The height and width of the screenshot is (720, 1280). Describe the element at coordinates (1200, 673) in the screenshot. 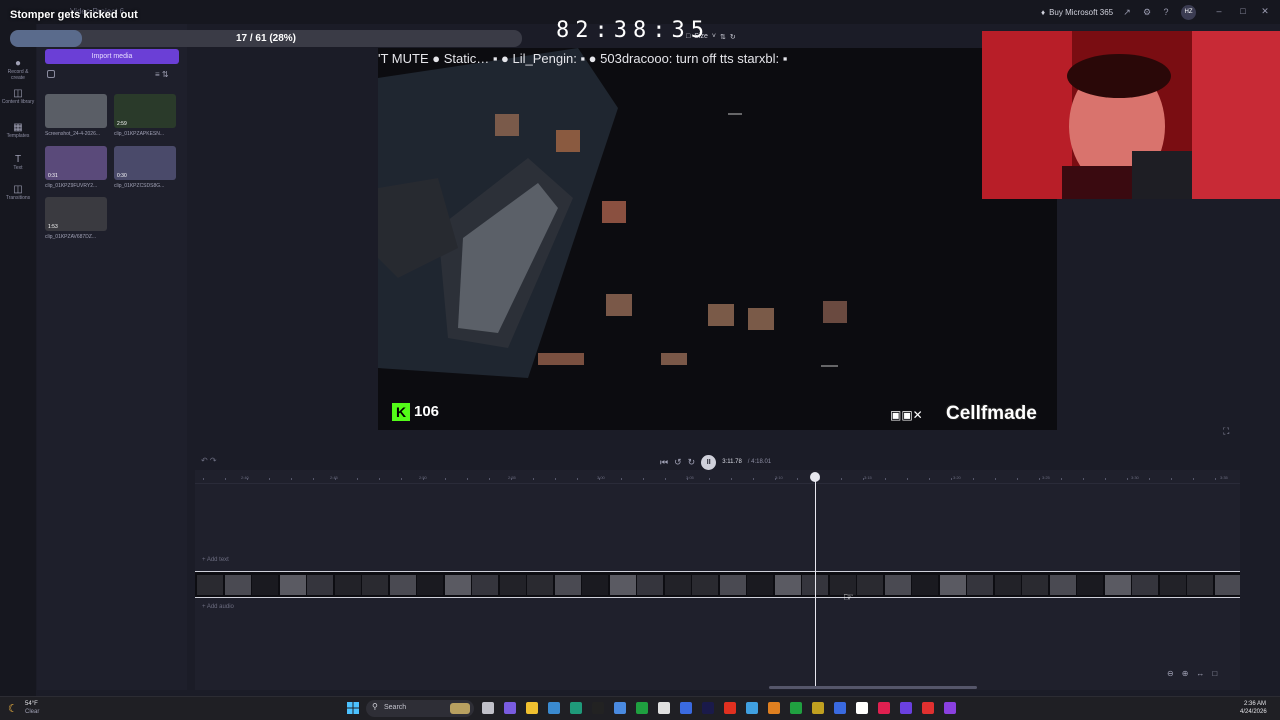

I see `fit-icon: ↔` at that location.